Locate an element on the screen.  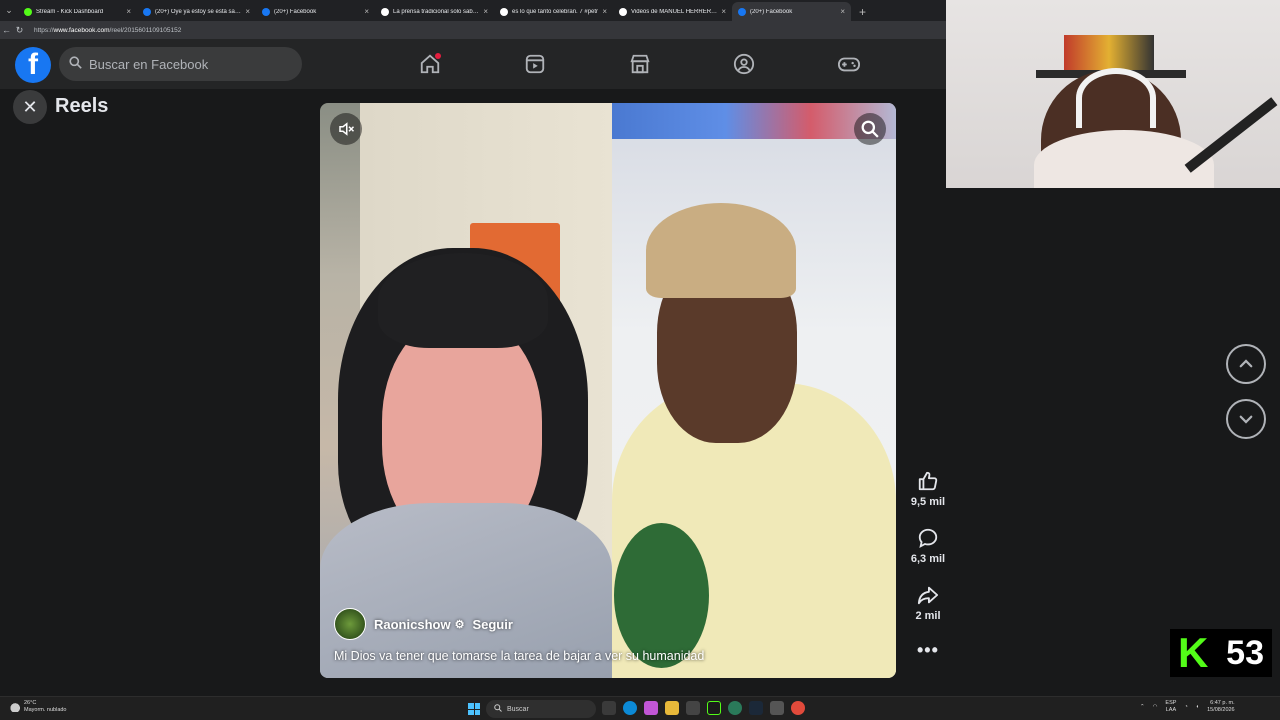
follow-button: Seguir is located at coordinates (492, 624).